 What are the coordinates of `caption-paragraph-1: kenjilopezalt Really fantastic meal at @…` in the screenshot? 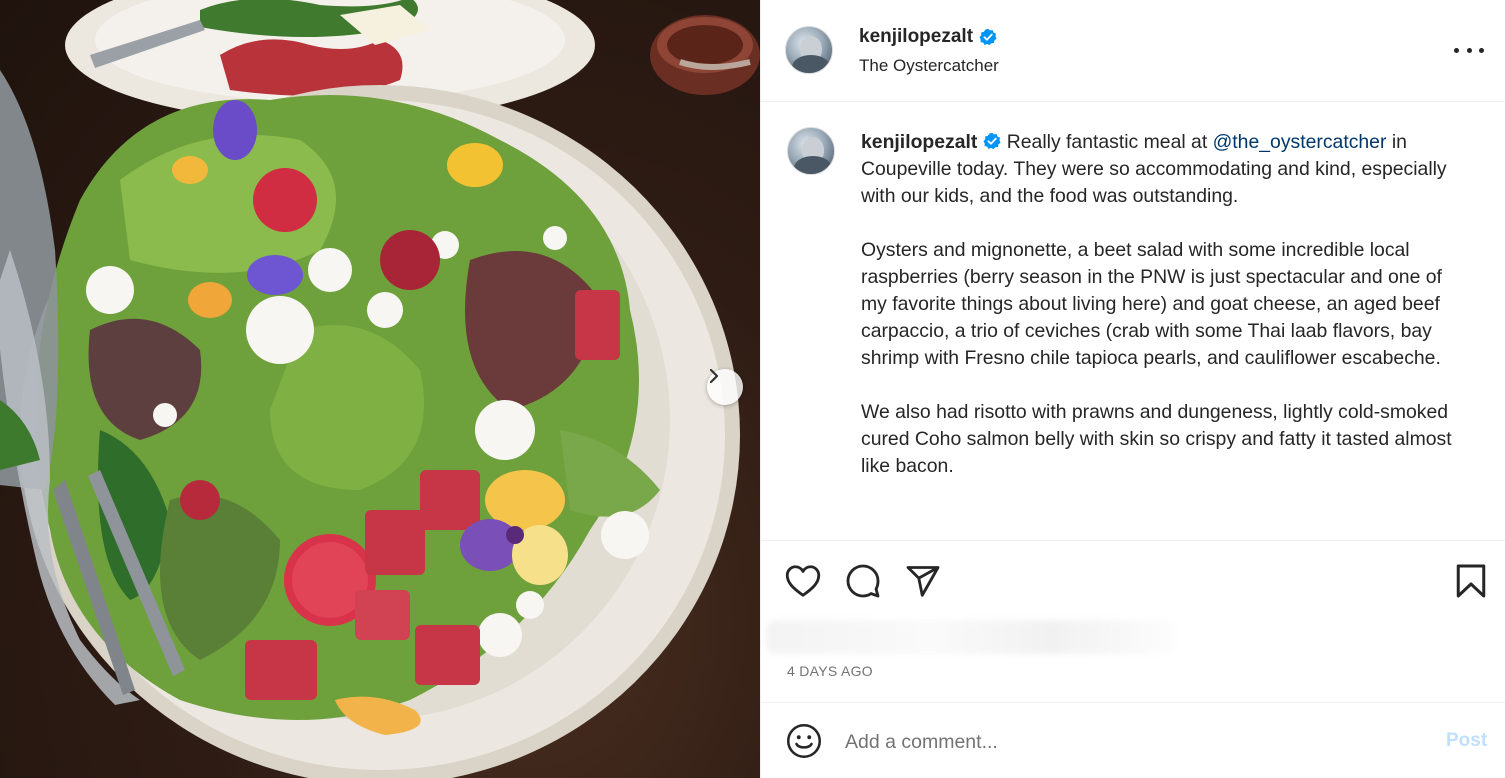 It's located at (1166, 169).